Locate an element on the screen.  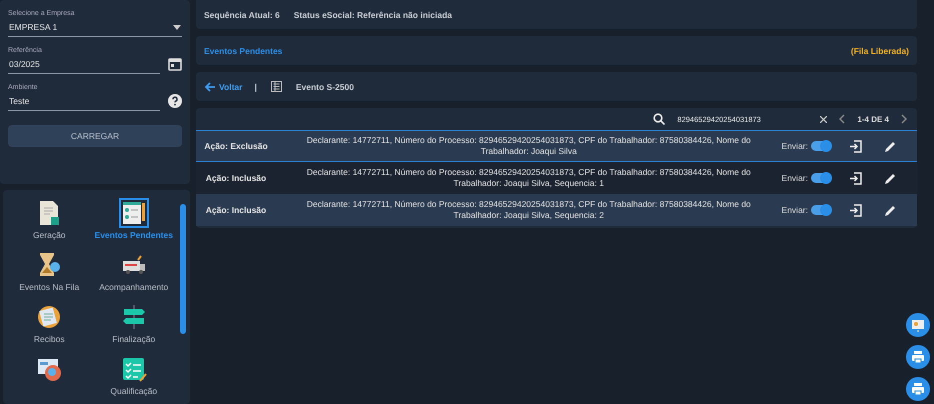
queue-status: (Fila Liberada) is located at coordinates (879, 51).